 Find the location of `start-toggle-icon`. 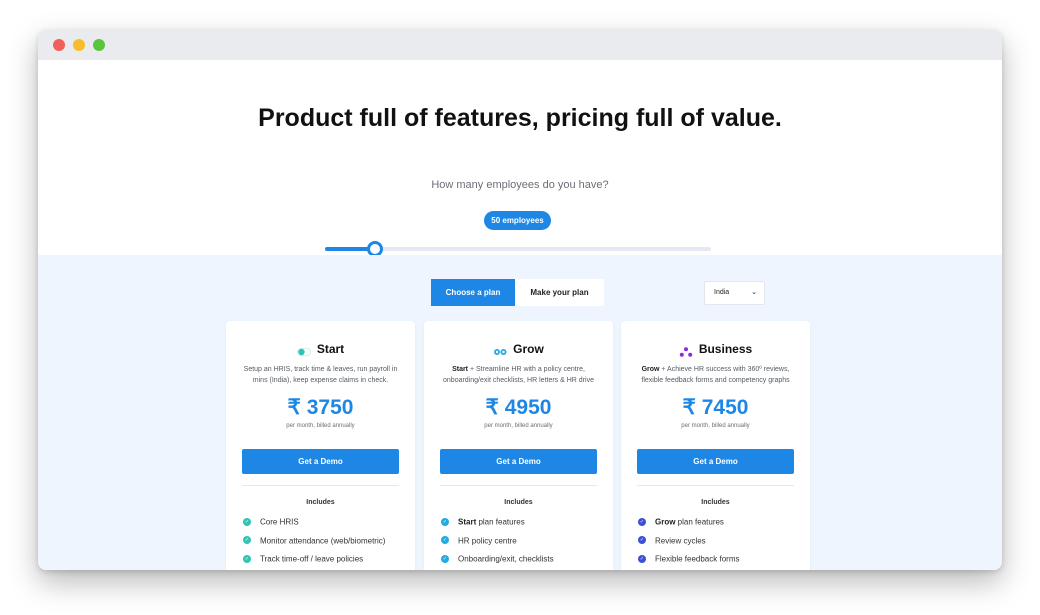

start-toggle-icon is located at coordinates (303, 350).